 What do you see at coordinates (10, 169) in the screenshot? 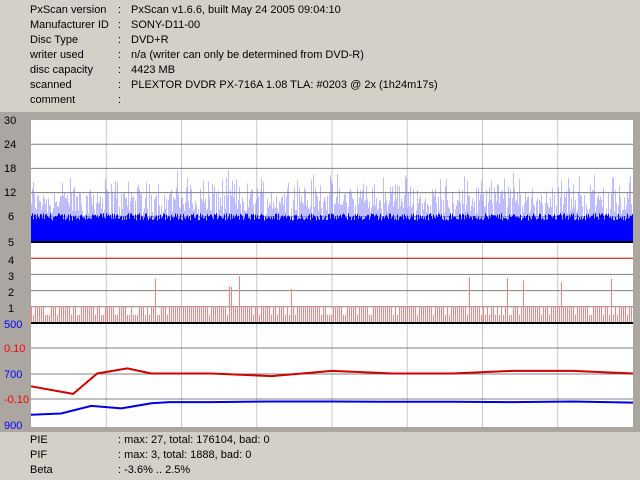
I see `pie-tick-label: 18` at bounding box center [10, 169].